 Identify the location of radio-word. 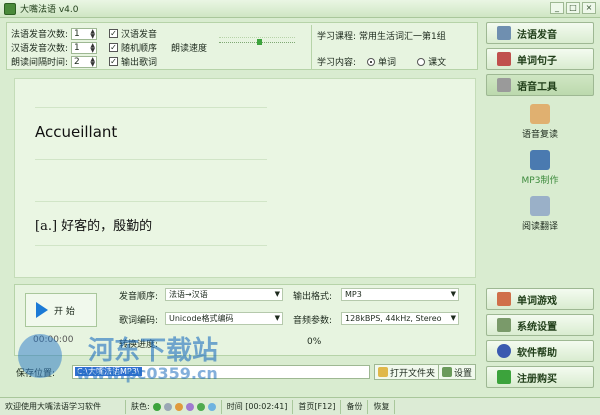
(371, 61).